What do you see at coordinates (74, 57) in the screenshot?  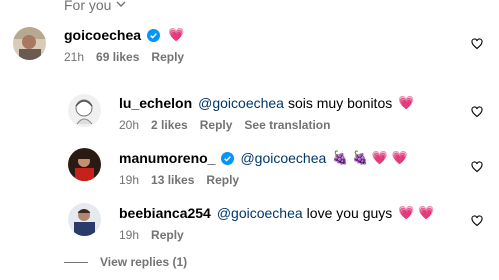 I see `comment-time: 21h` at bounding box center [74, 57].